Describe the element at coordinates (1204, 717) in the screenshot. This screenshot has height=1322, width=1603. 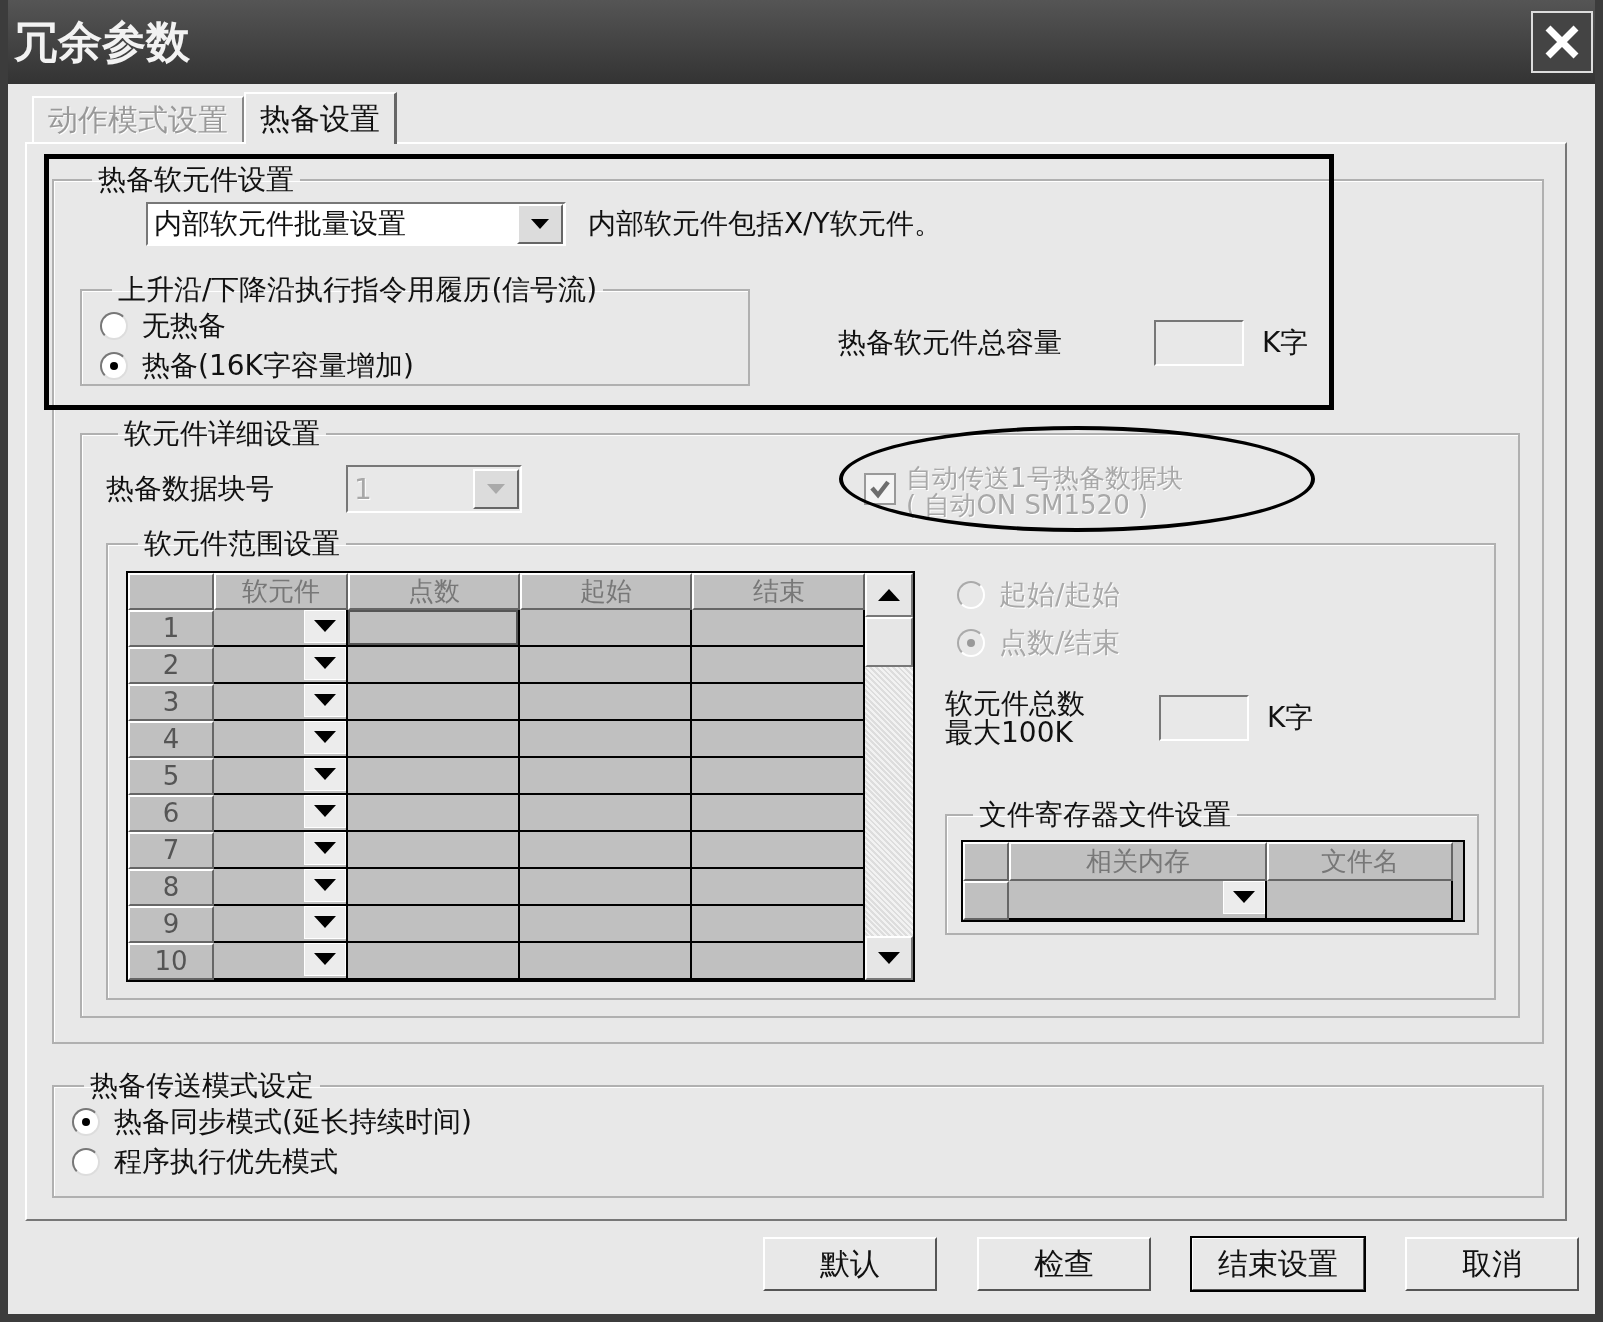
I see `total-field` at that location.